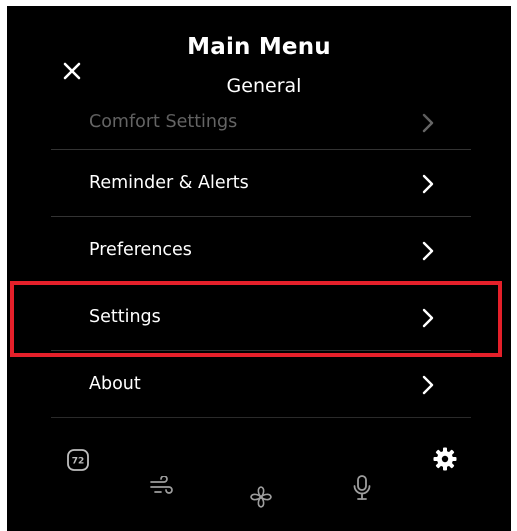  I want to click on gear-icon, so click(445, 459).